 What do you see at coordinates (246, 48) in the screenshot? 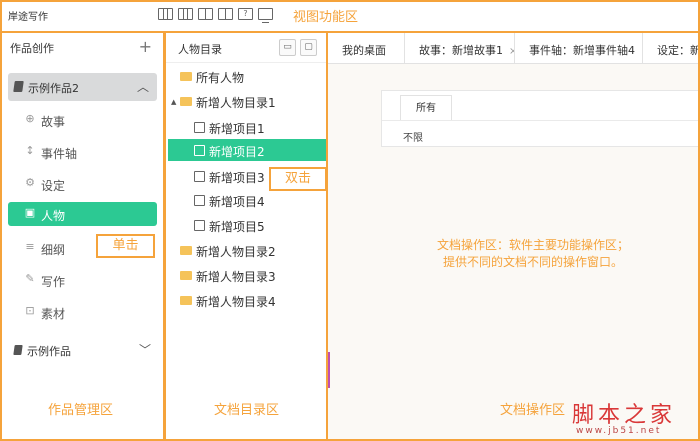
I see `directory-header: 人物目录 ▭ ▢` at bounding box center [246, 48].